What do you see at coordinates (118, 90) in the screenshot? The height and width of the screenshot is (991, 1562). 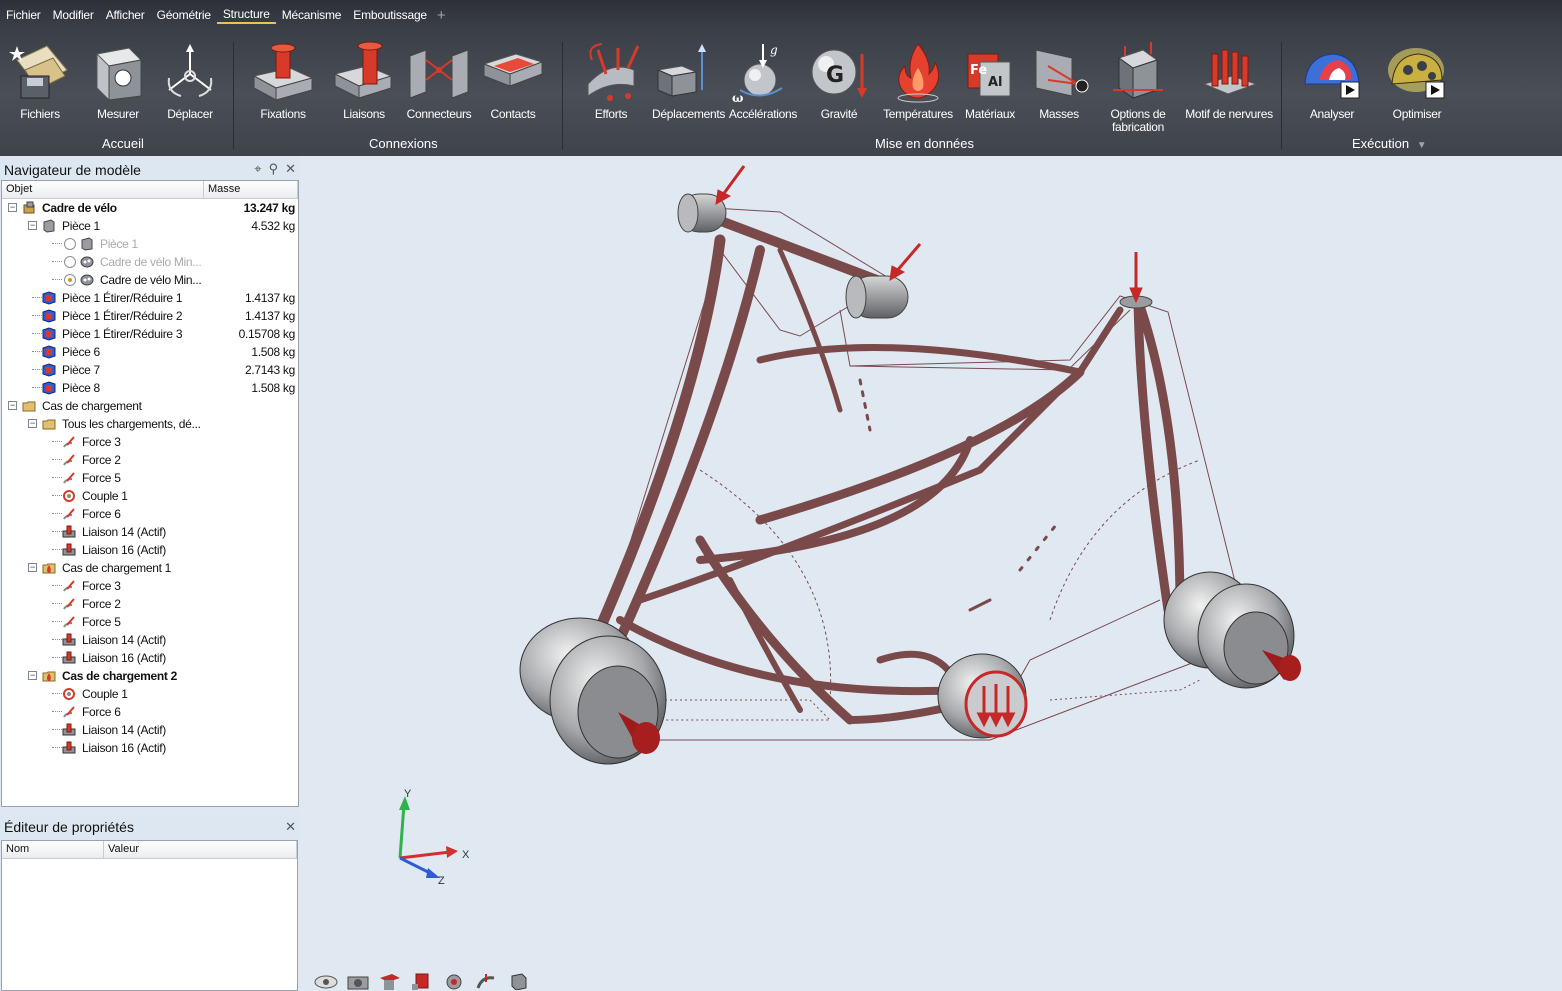 I see `mesurer-button: Mesurer` at bounding box center [118, 90].